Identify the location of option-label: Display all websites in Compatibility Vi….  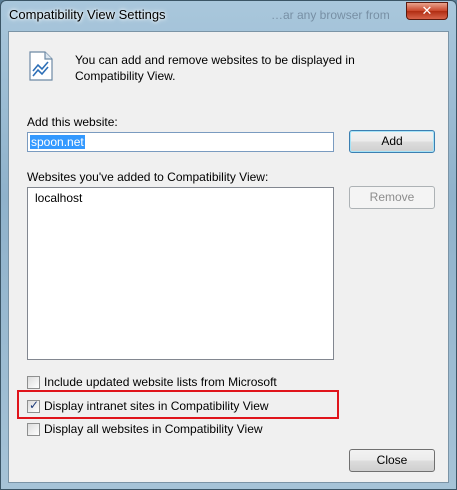
(153, 429).